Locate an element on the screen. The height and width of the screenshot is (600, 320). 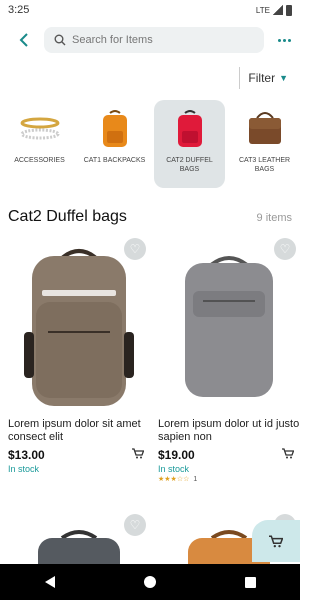
nav-back-icon is located at coordinates (49, 582).